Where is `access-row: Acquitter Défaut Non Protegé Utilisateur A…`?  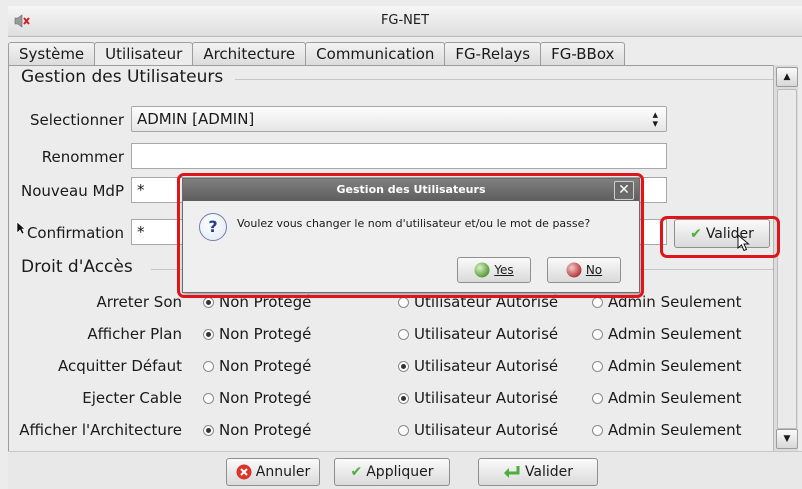 access-row: Acquitter Défaut Non Protegé Utilisateur A… is located at coordinates (388, 367).